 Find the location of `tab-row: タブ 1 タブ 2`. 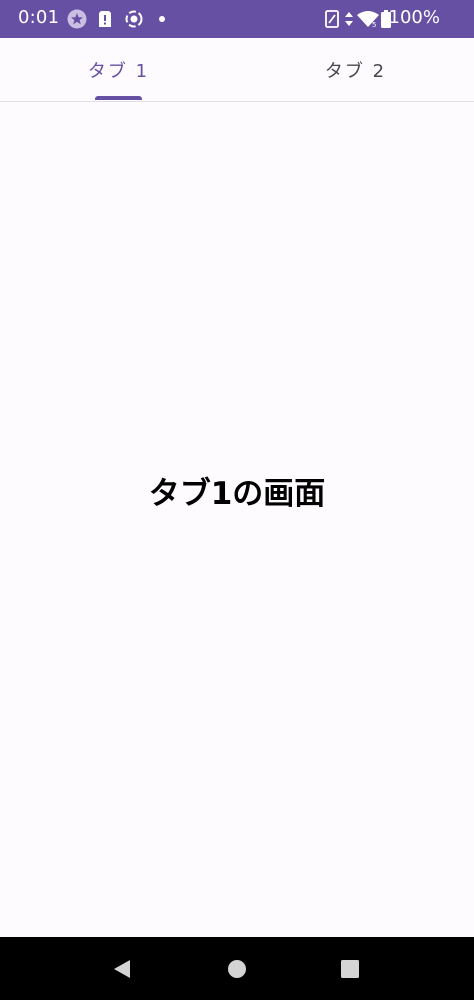

tab-row: タブ 1 タブ 2 is located at coordinates (237, 70).